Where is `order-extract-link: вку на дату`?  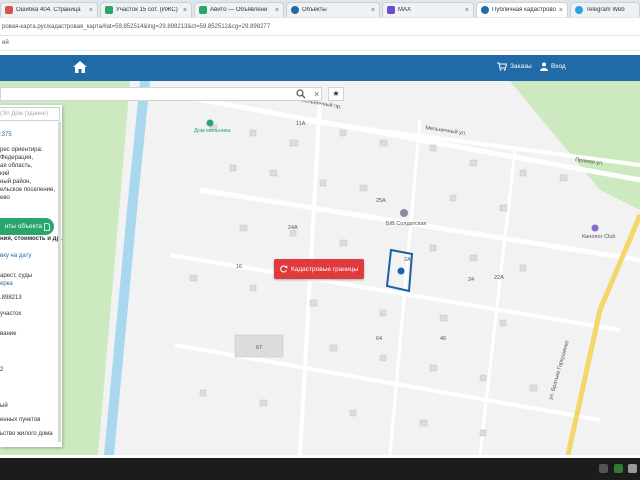 order-extract-link: вку на дату is located at coordinates (15, 256).